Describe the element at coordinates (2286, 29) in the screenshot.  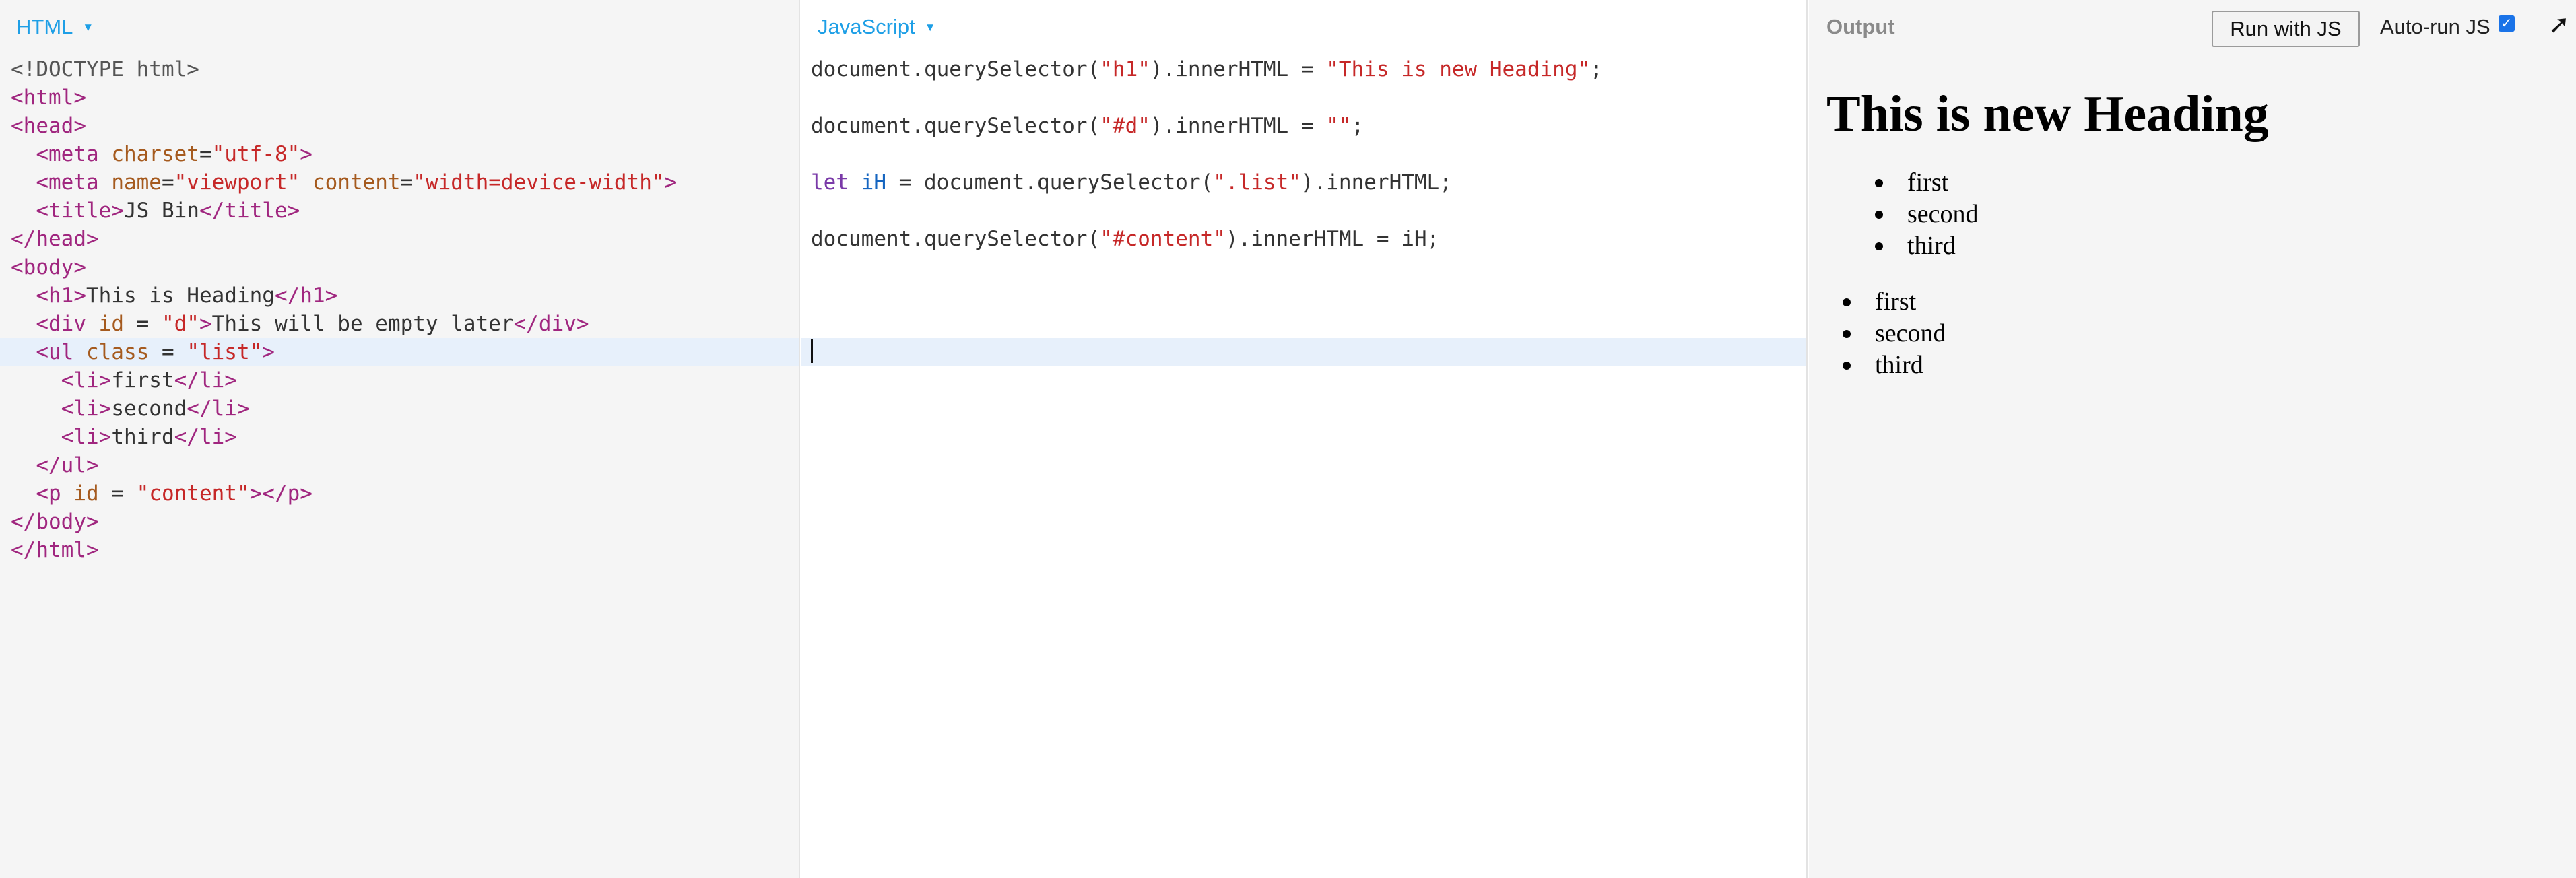
I see `run-with-js-button: Run with JS` at that location.